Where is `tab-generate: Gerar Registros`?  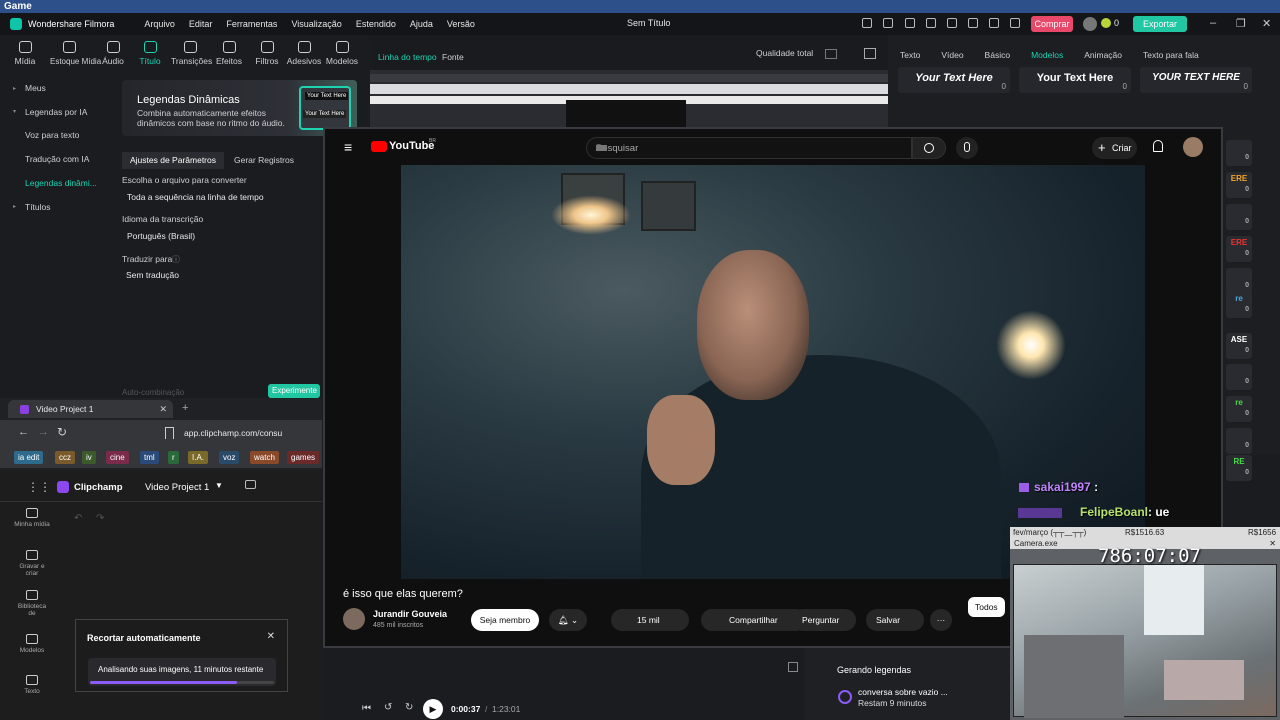
tab-generate: Gerar Registros is located at coordinates (264, 160).